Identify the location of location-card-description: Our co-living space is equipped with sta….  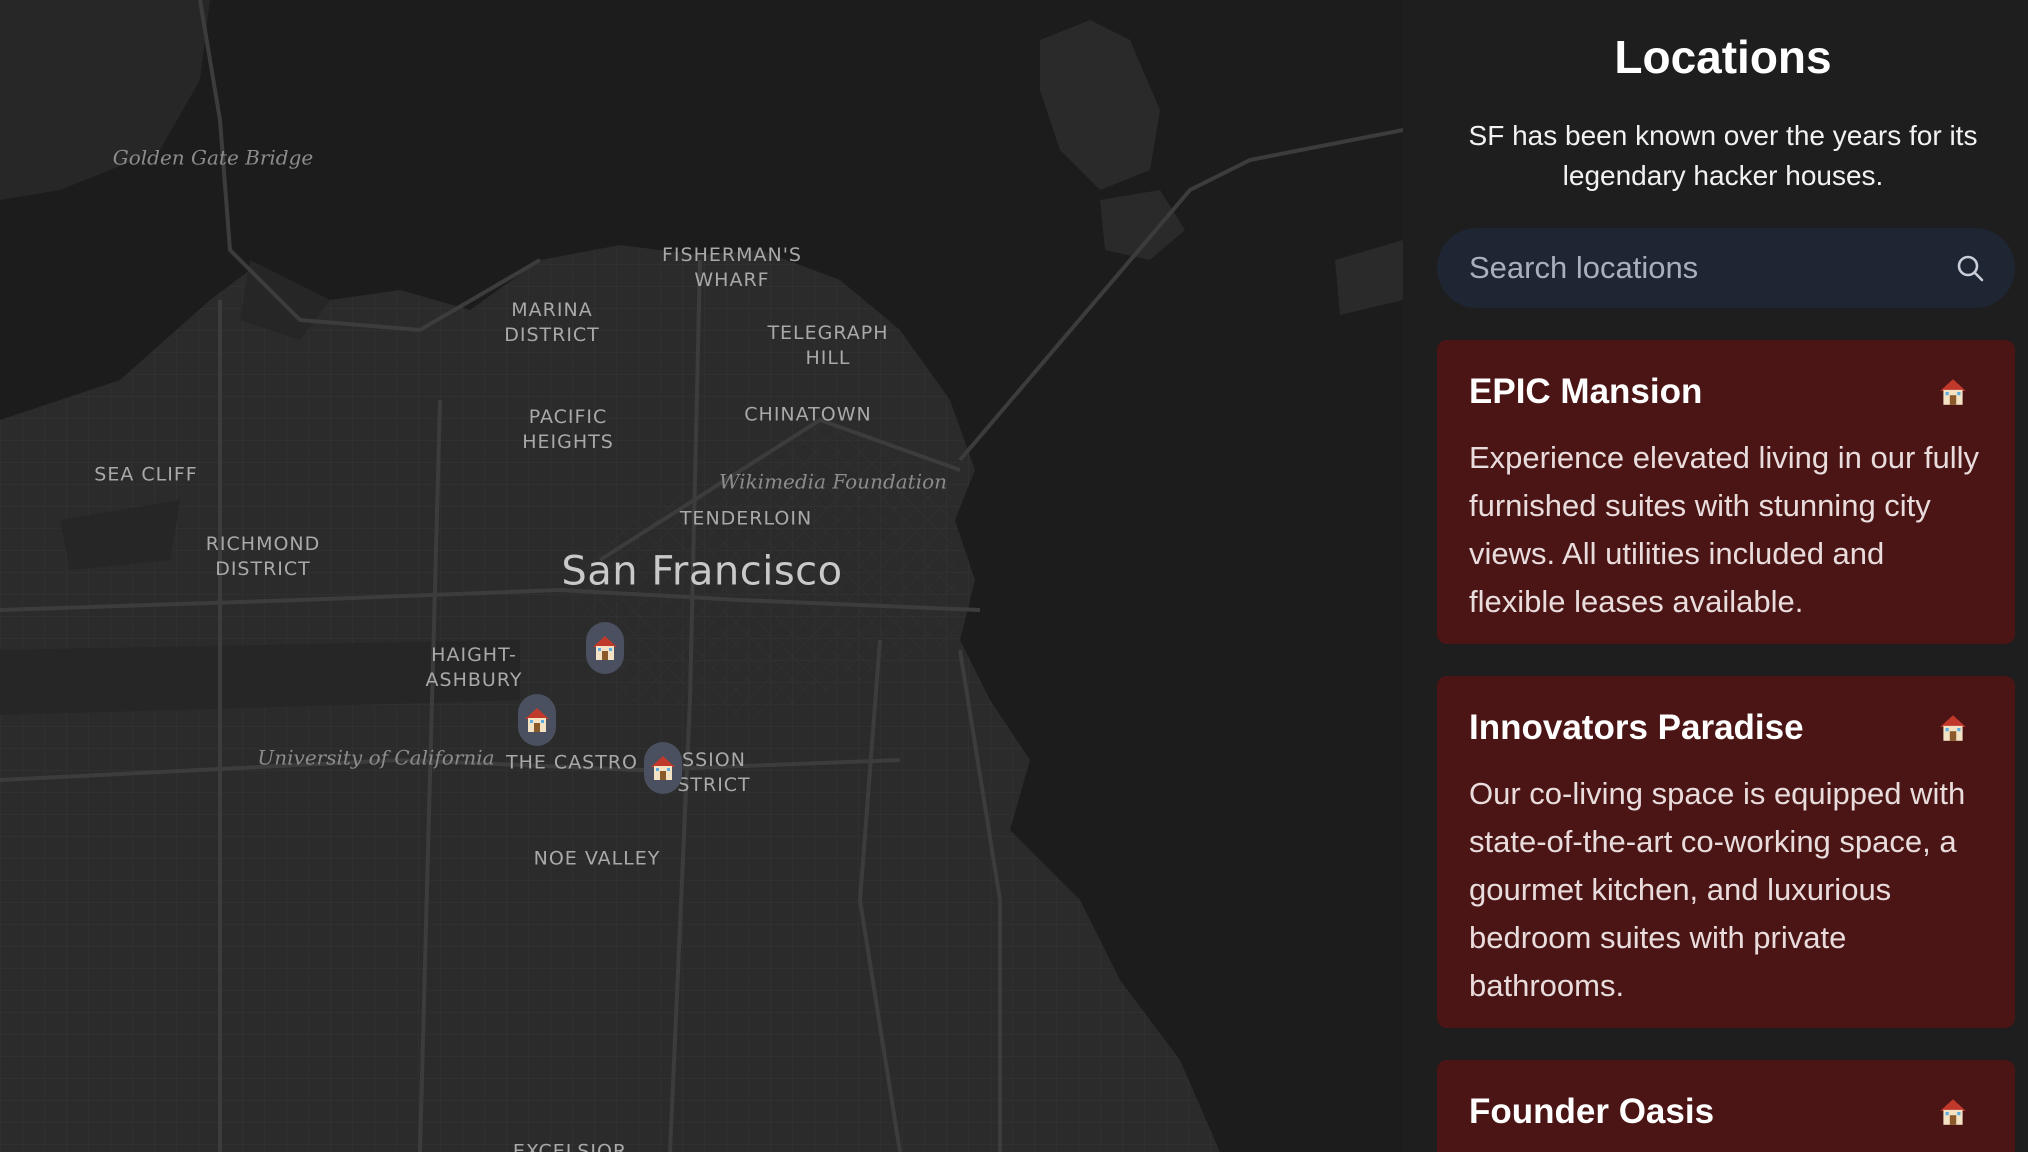
(1717, 889).